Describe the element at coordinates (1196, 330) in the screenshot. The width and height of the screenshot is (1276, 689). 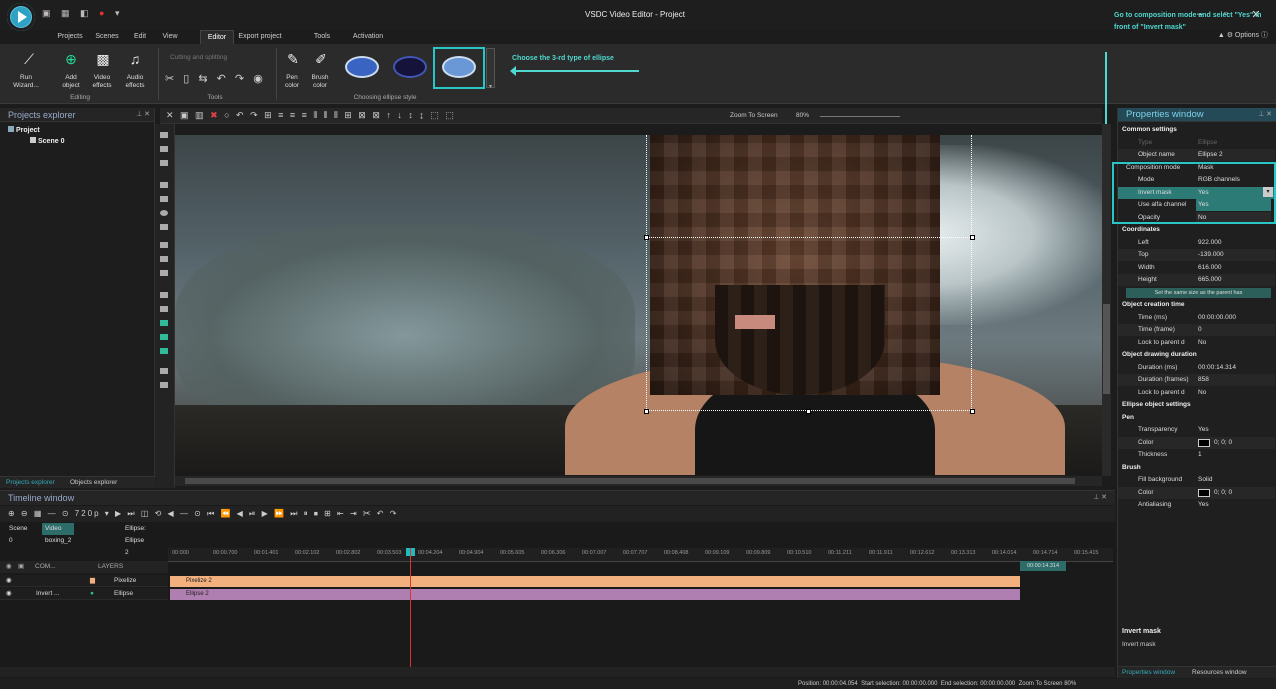
I see `property-row: Time (frame) 0` at that location.